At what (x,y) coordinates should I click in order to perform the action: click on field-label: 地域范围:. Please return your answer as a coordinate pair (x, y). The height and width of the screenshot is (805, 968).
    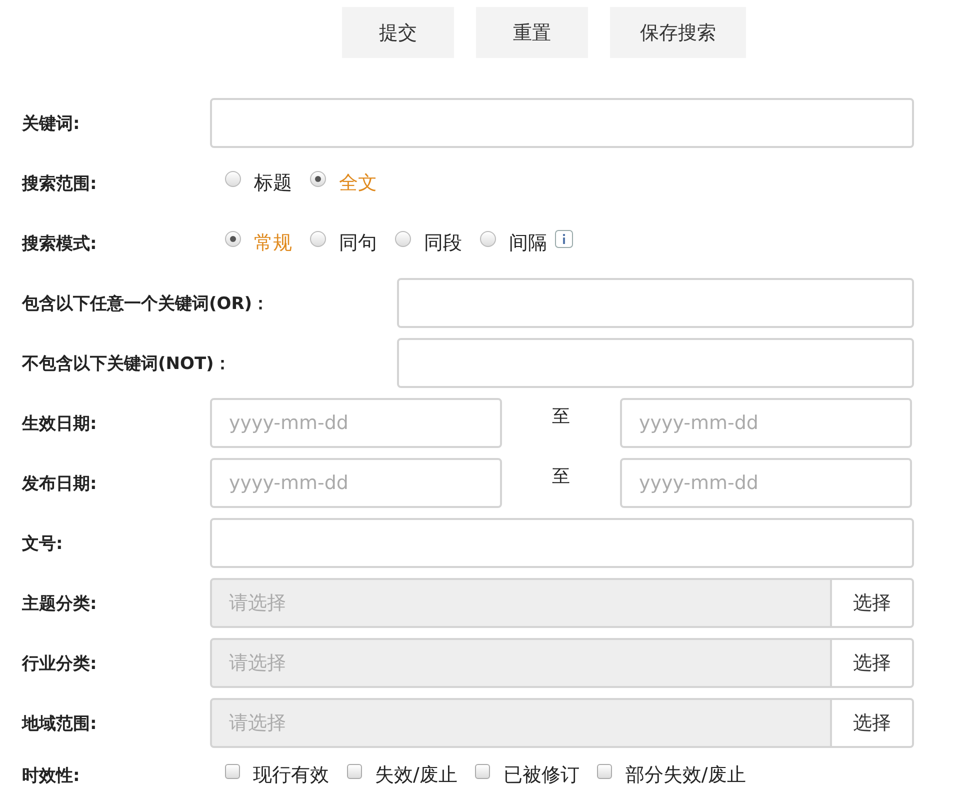
    Looking at the image, I should click on (60, 723).